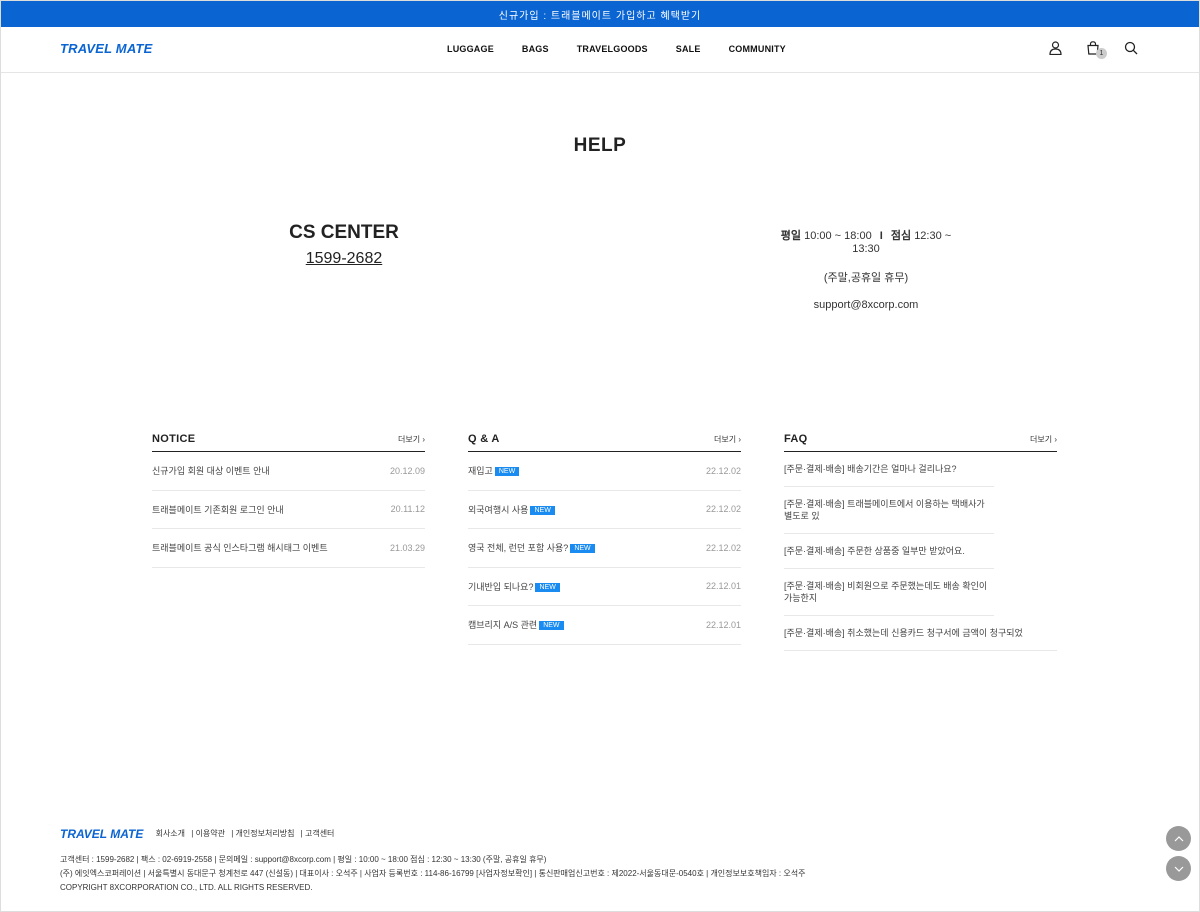 This screenshot has height=912, width=1200. I want to click on qna-board-header: Q & A 더보기 ›, so click(604, 442).